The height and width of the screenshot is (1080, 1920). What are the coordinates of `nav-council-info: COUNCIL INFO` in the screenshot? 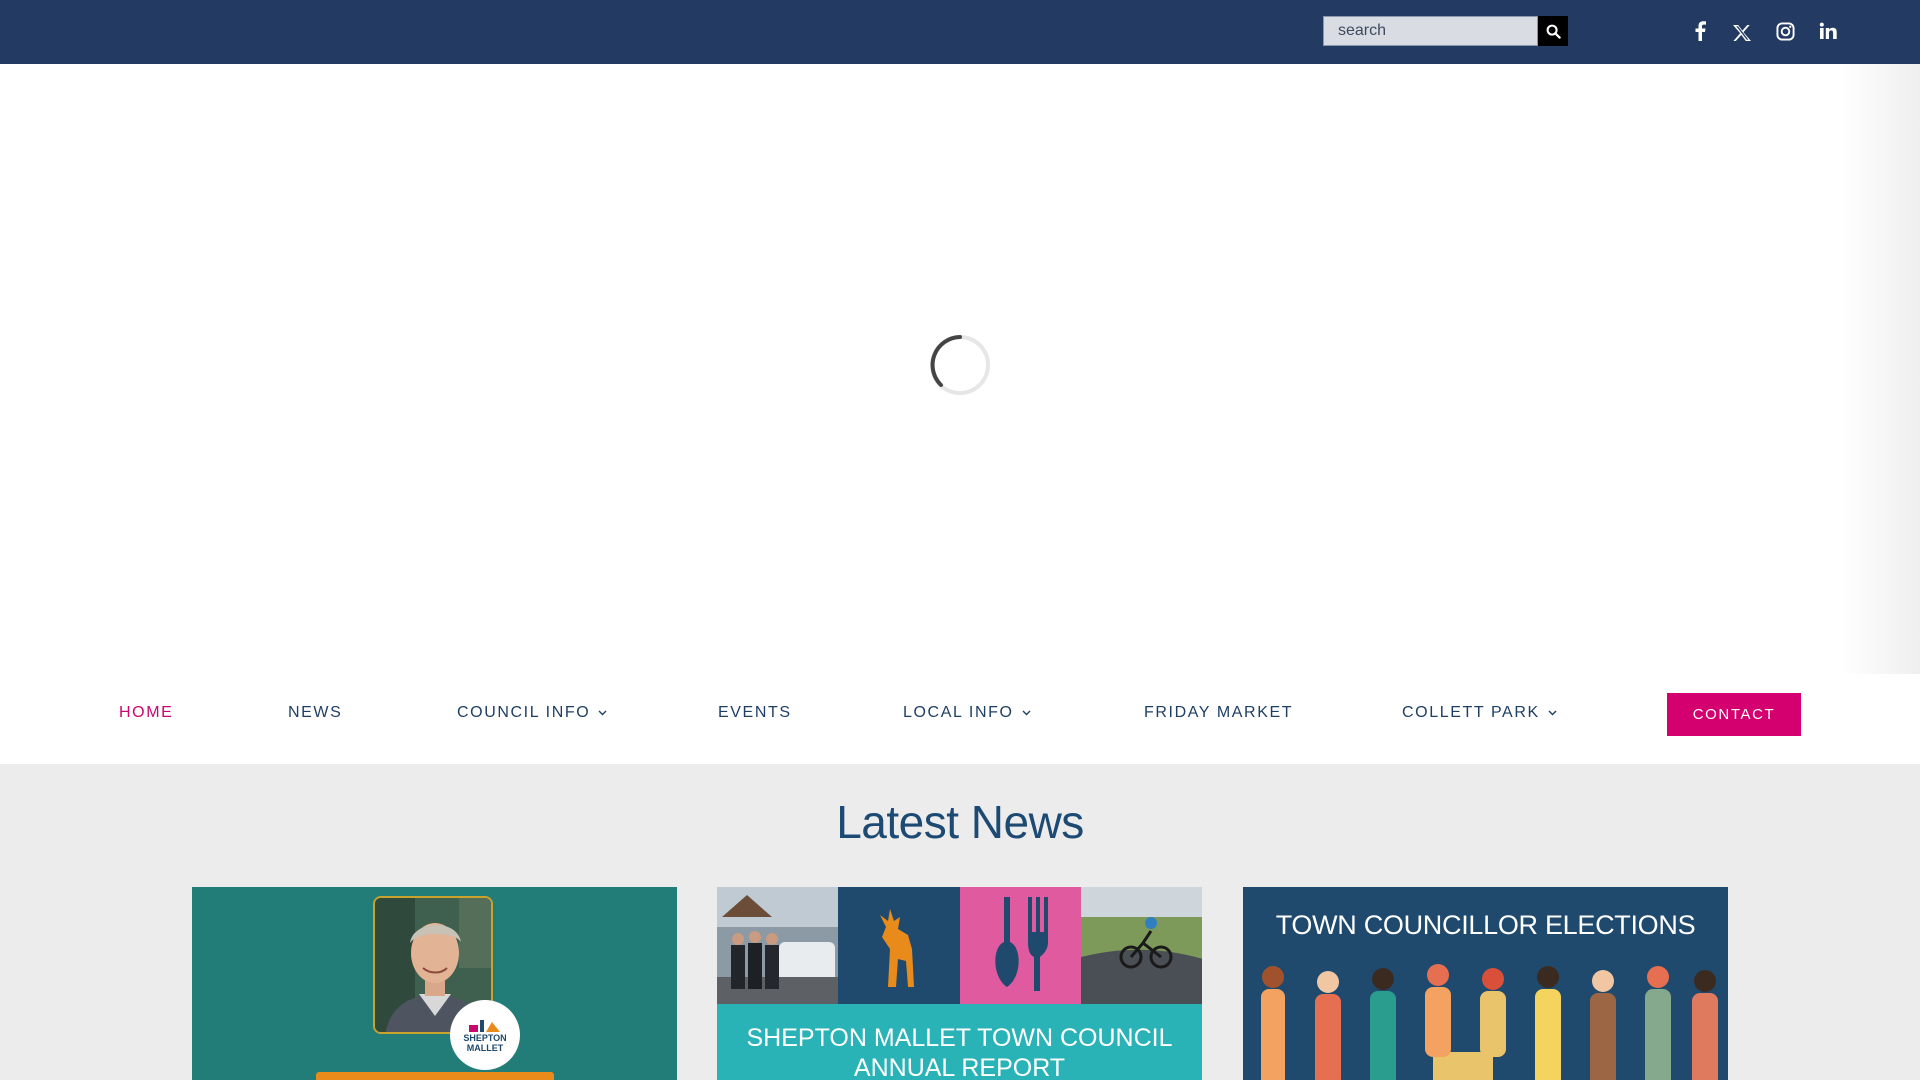 It's located at (532, 713).